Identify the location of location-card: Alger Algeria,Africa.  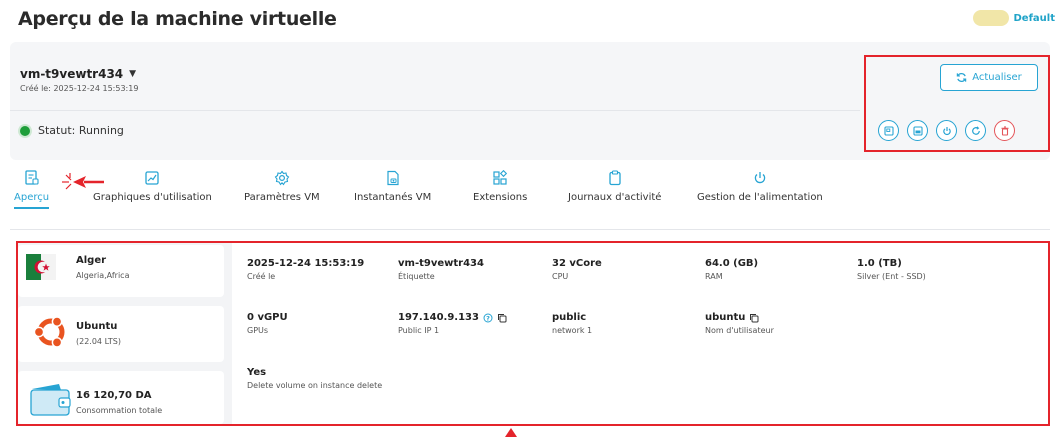
(121, 271).